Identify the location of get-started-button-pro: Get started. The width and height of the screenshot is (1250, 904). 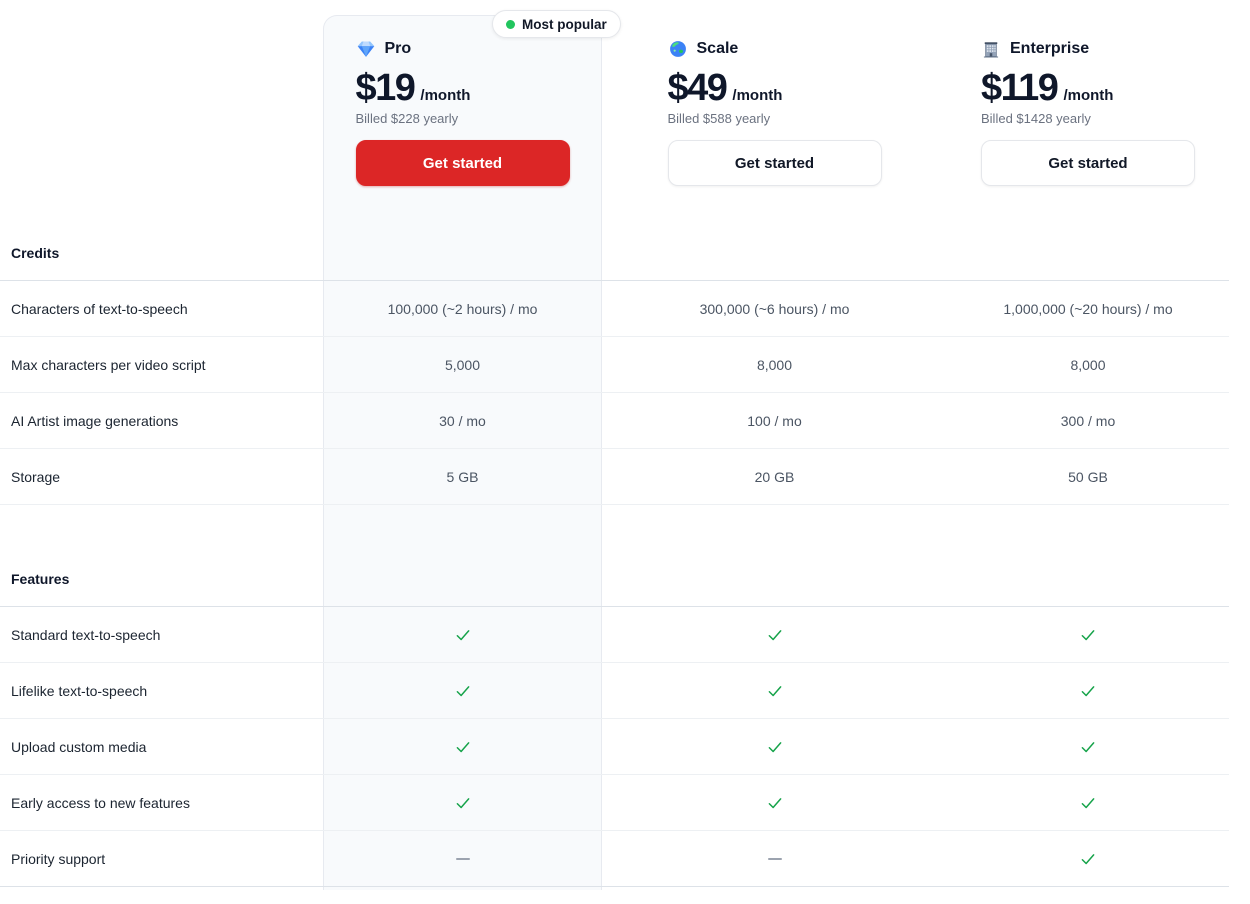
(462, 163).